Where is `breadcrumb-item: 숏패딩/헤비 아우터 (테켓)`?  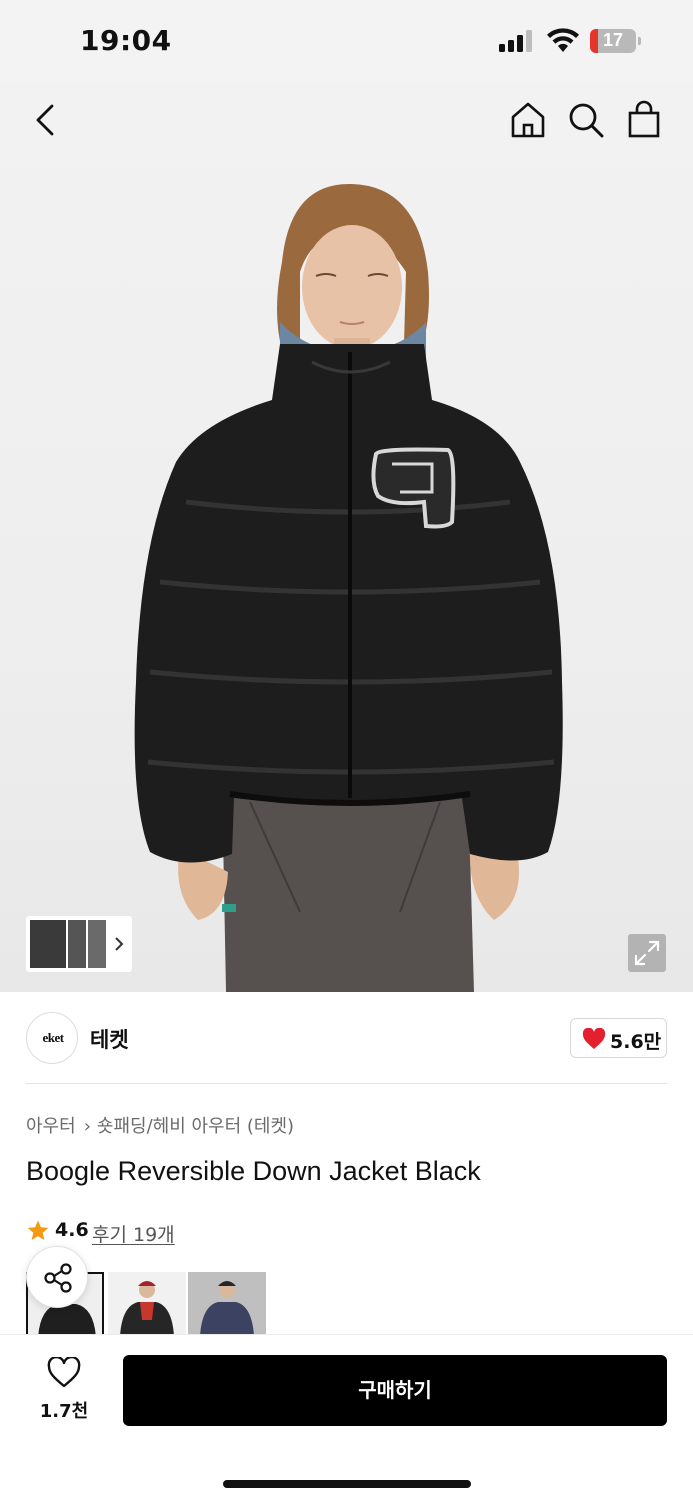 breadcrumb-item: 숏패딩/헤비 아우터 (테켓) is located at coordinates (195, 1126).